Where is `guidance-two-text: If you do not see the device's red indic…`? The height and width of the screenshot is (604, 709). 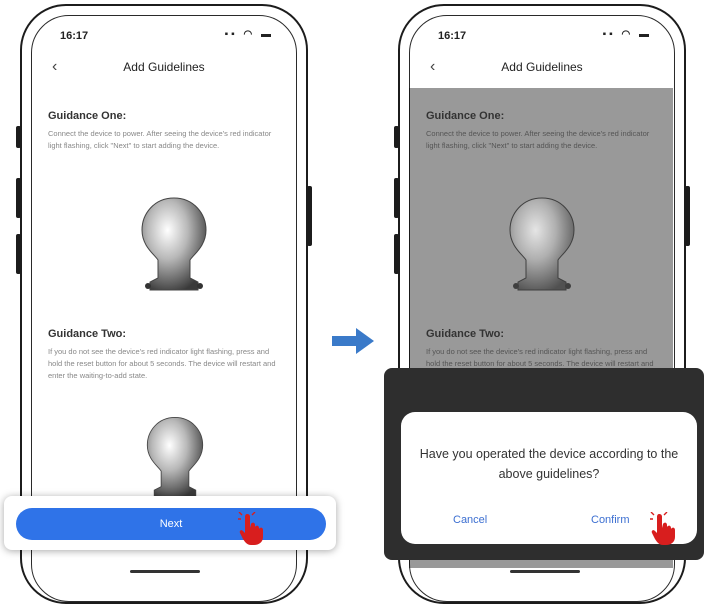 guidance-two-text: If you do not see the device's red indic… is located at coordinates (162, 363).